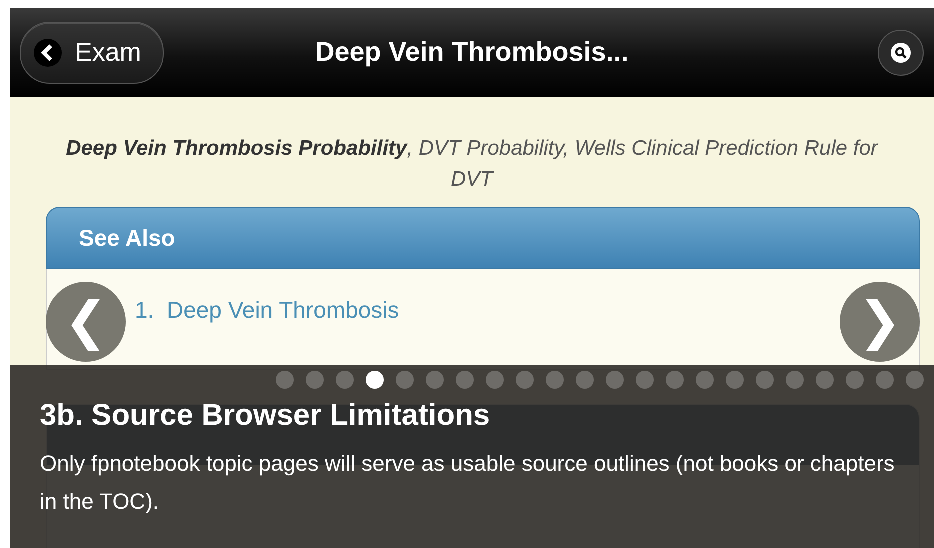 This screenshot has width=934, height=548. Describe the element at coordinates (92, 53) in the screenshot. I see `back-button: Exam` at that location.